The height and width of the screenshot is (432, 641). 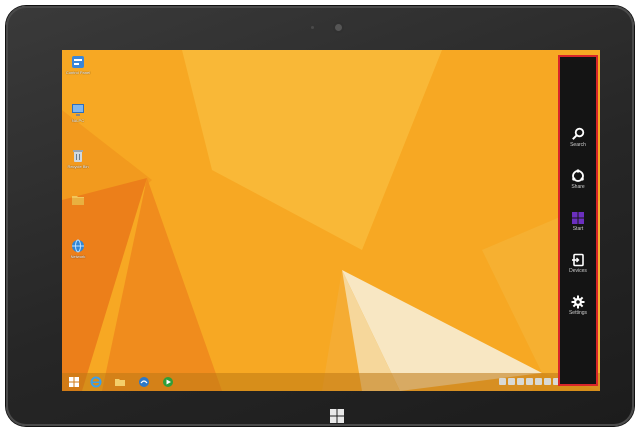 What do you see at coordinates (312, 27) in the screenshot?
I see `light-sensor` at bounding box center [312, 27].